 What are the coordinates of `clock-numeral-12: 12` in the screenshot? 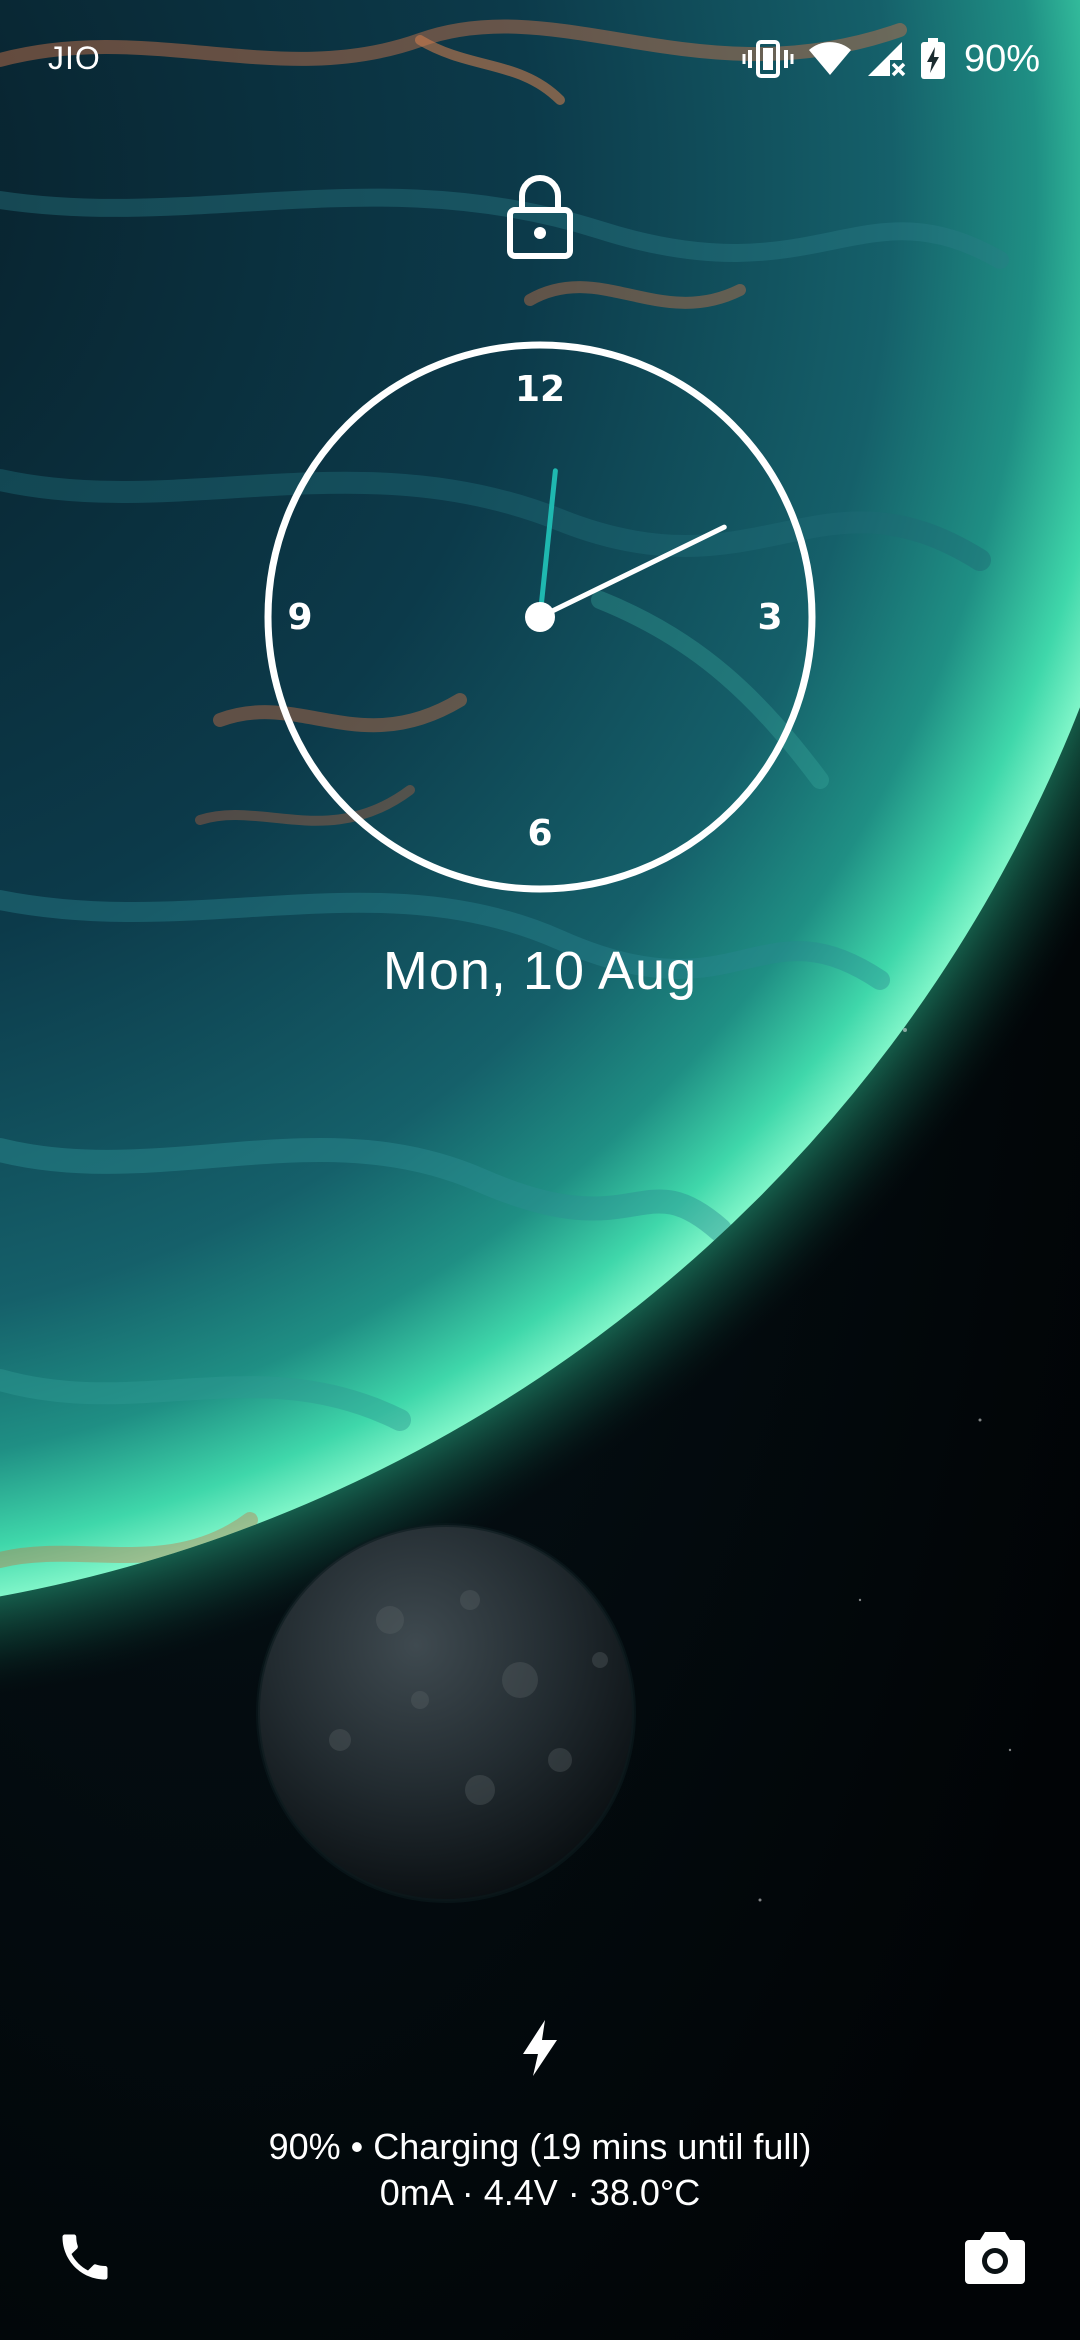 It's located at (540, 389).